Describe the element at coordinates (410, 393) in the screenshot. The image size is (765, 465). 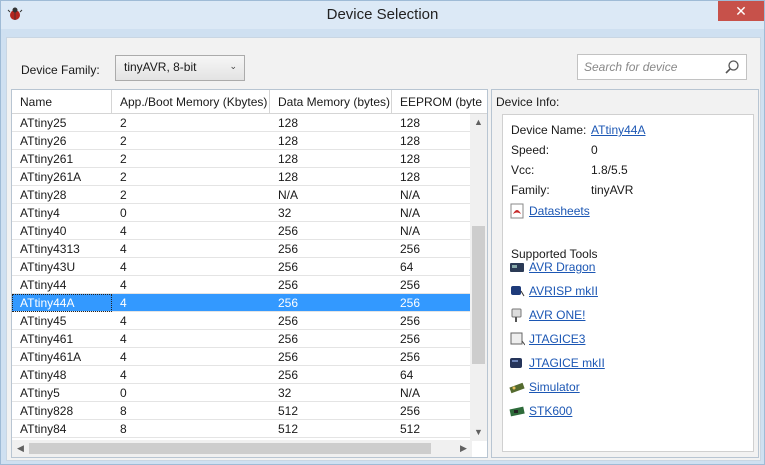
I see `cell-eeprom: N/A` at that location.